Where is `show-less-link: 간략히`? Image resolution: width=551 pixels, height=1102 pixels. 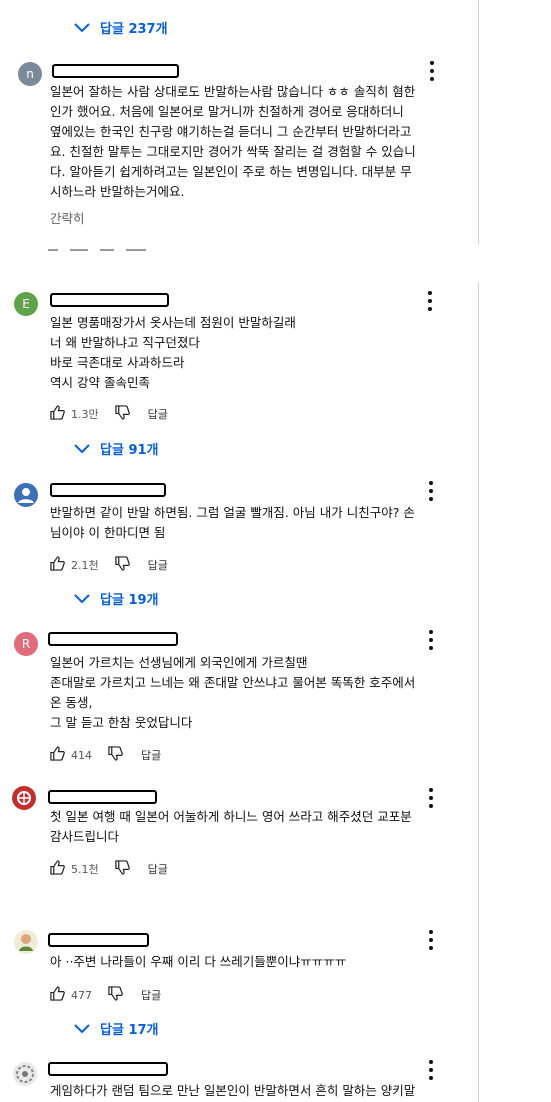 show-less-link: 간략히 is located at coordinates (67, 217).